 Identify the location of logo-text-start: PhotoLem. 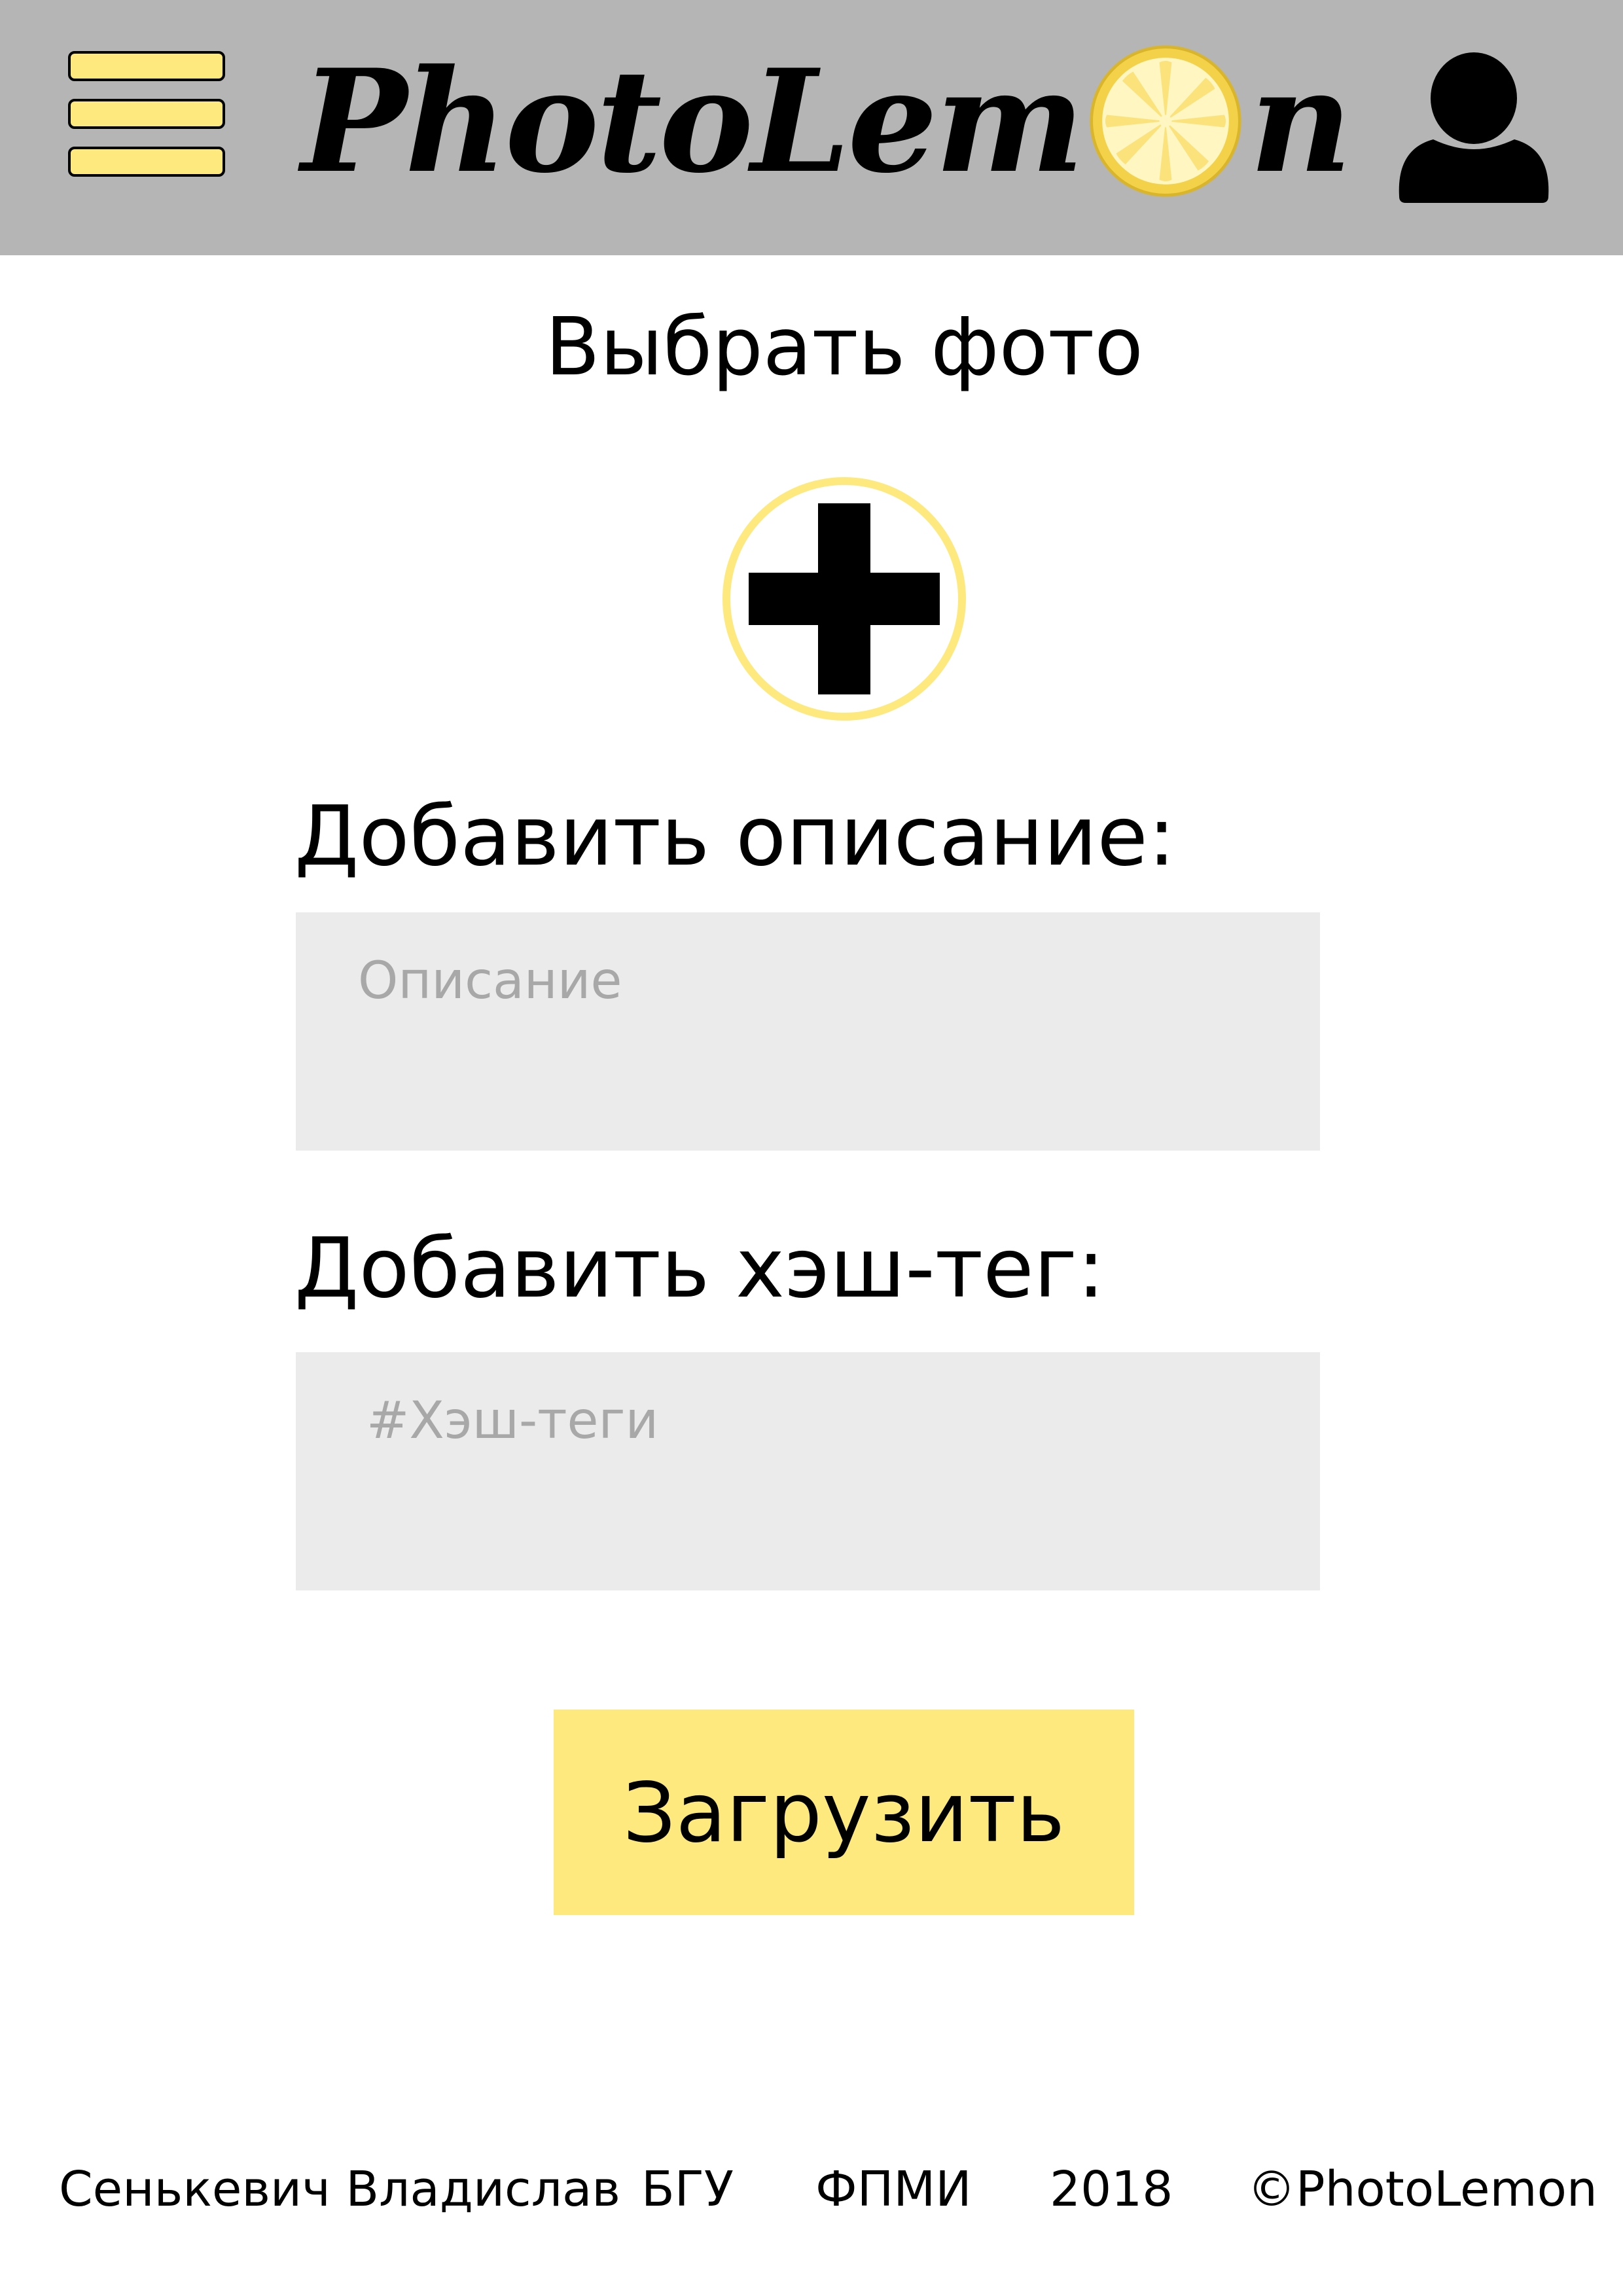
(693, 121).